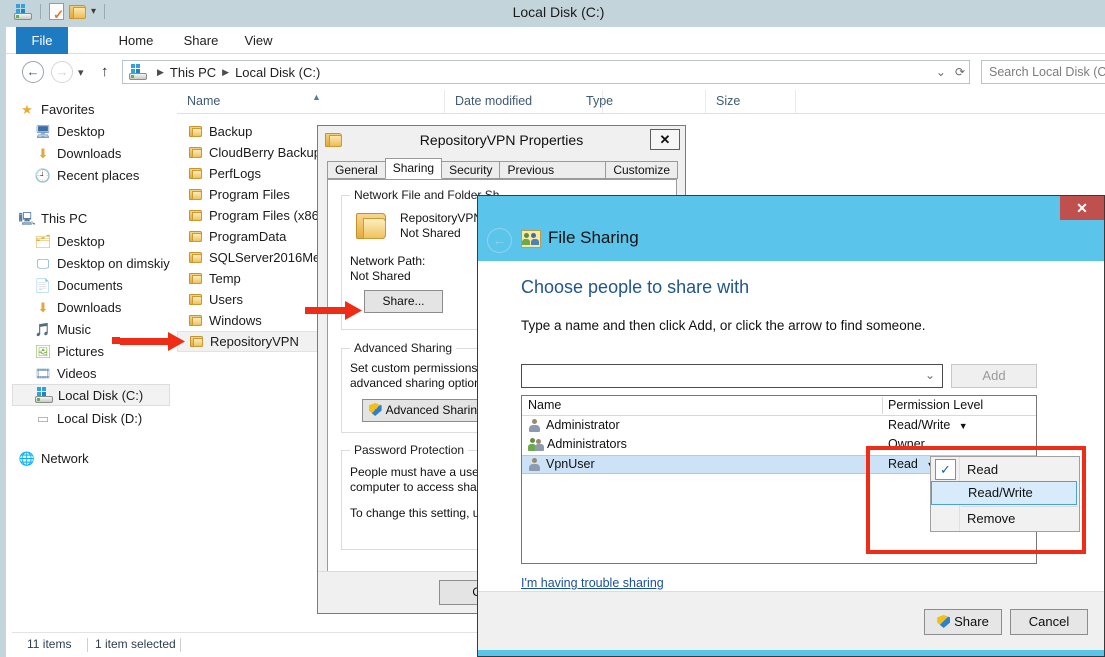 The height and width of the screenshot is (657, 1105). Describe the element at coordinates (91, 263) in the screenshot. I see `sidebar-item-desktop-remote: 🖵 Desktop on dimskiy` at that location.